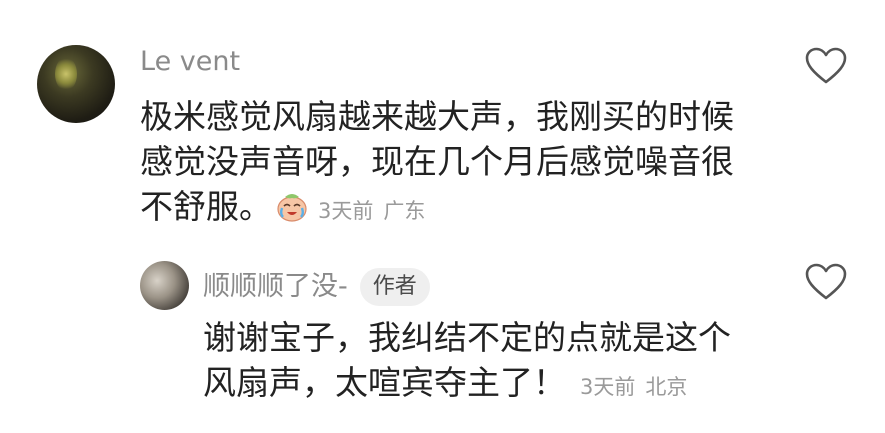 This screenshot has width=885, height=433. What do you see at coordinates (608, 387) in the screenshot?
I see `reply-time: 3天前` at bounding box center [608, 387].